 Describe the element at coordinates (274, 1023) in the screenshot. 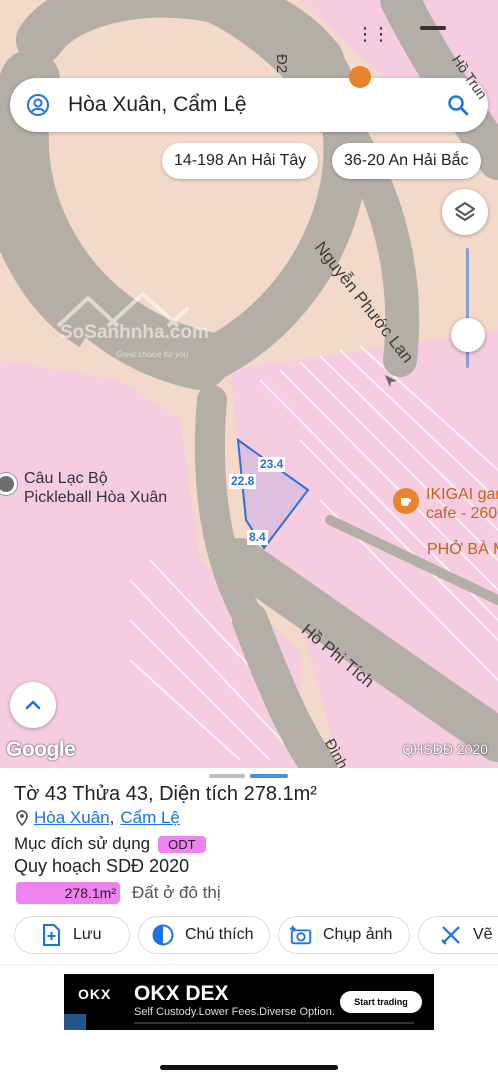

I see `ad-fine-print` at that location.